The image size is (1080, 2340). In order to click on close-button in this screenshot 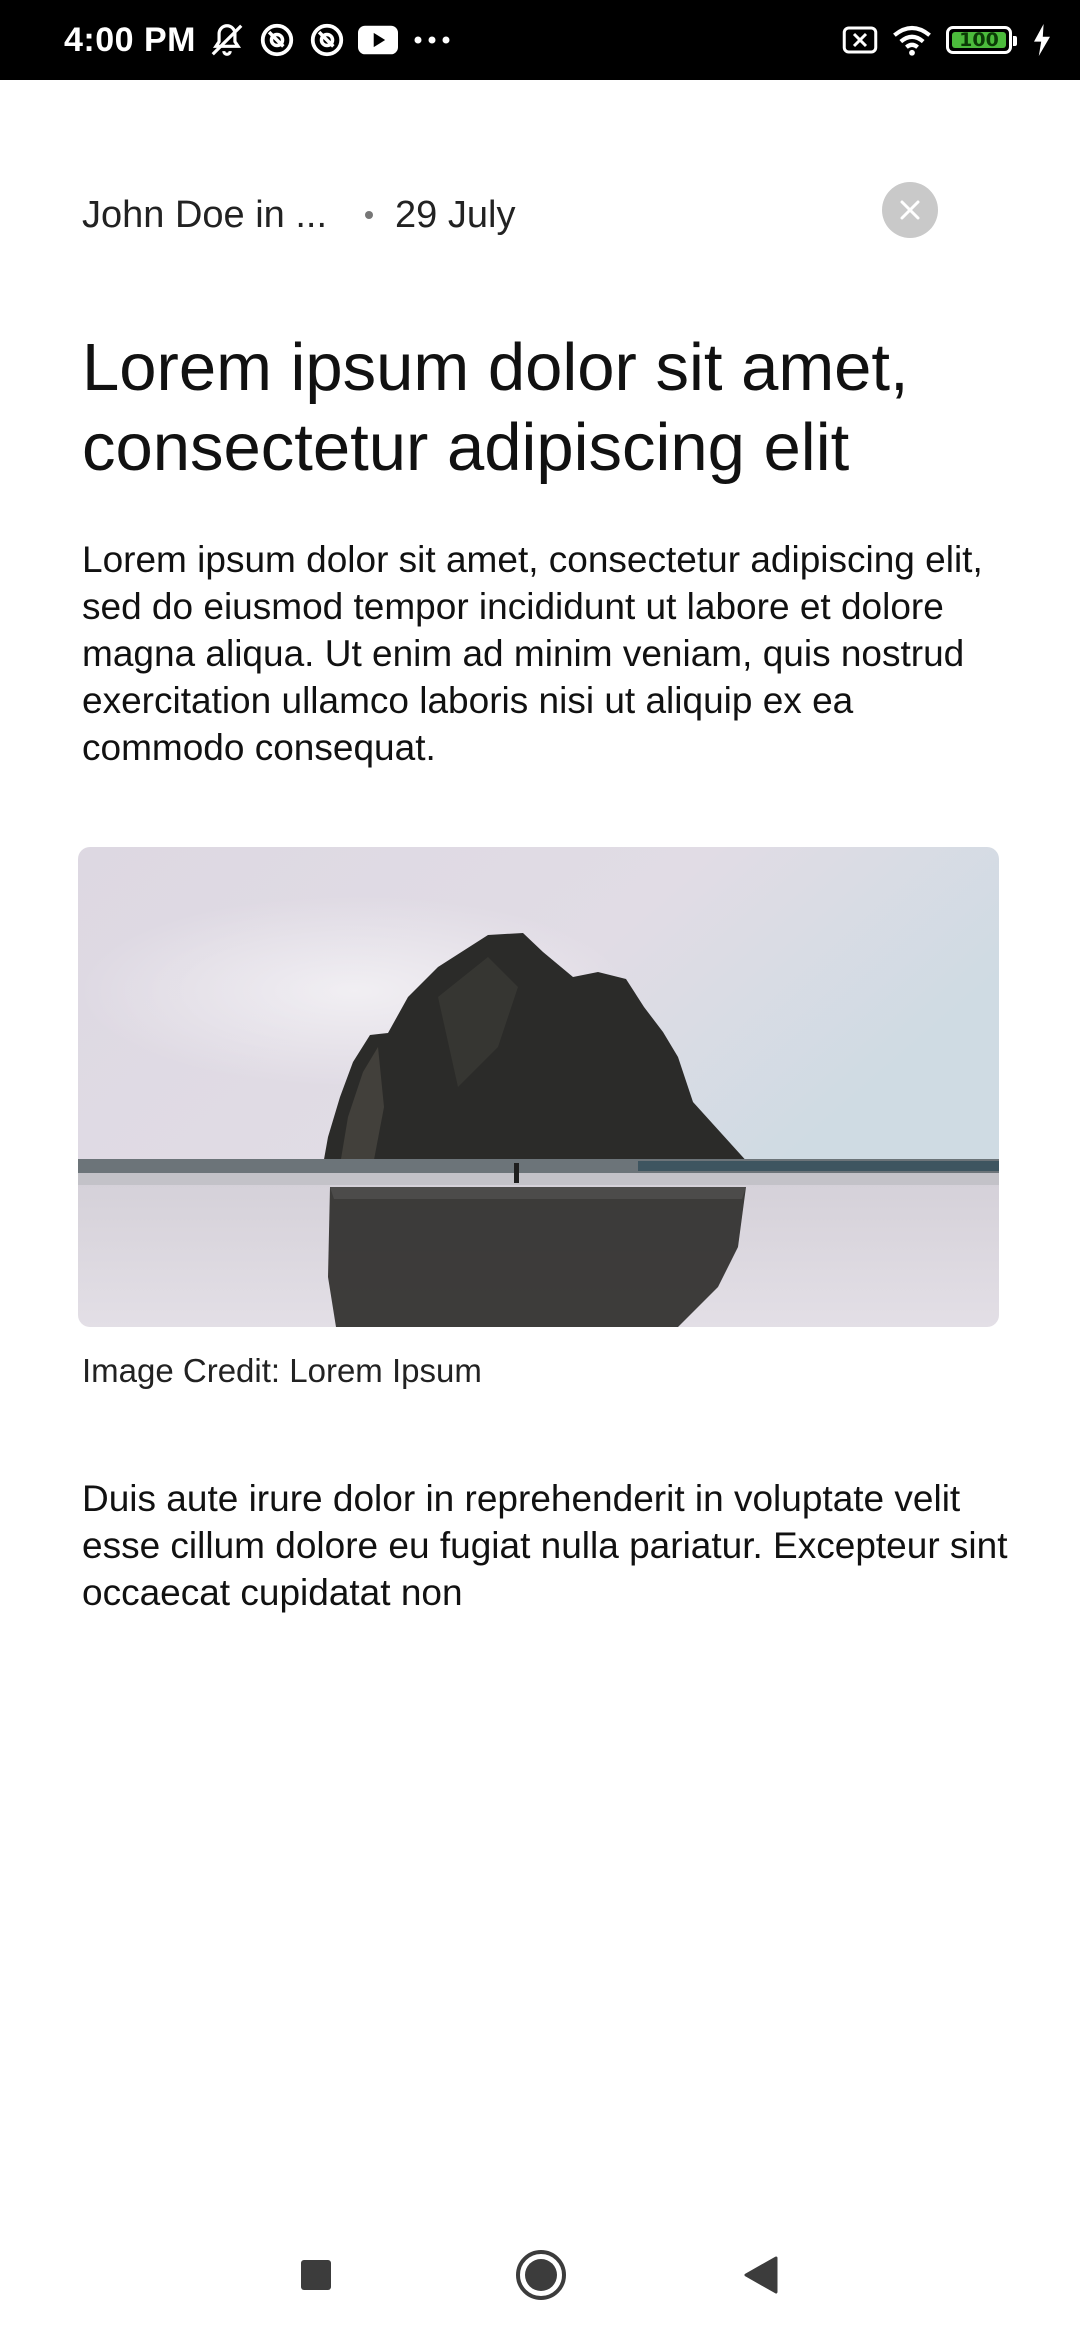, I will do `click(910, 210)`.